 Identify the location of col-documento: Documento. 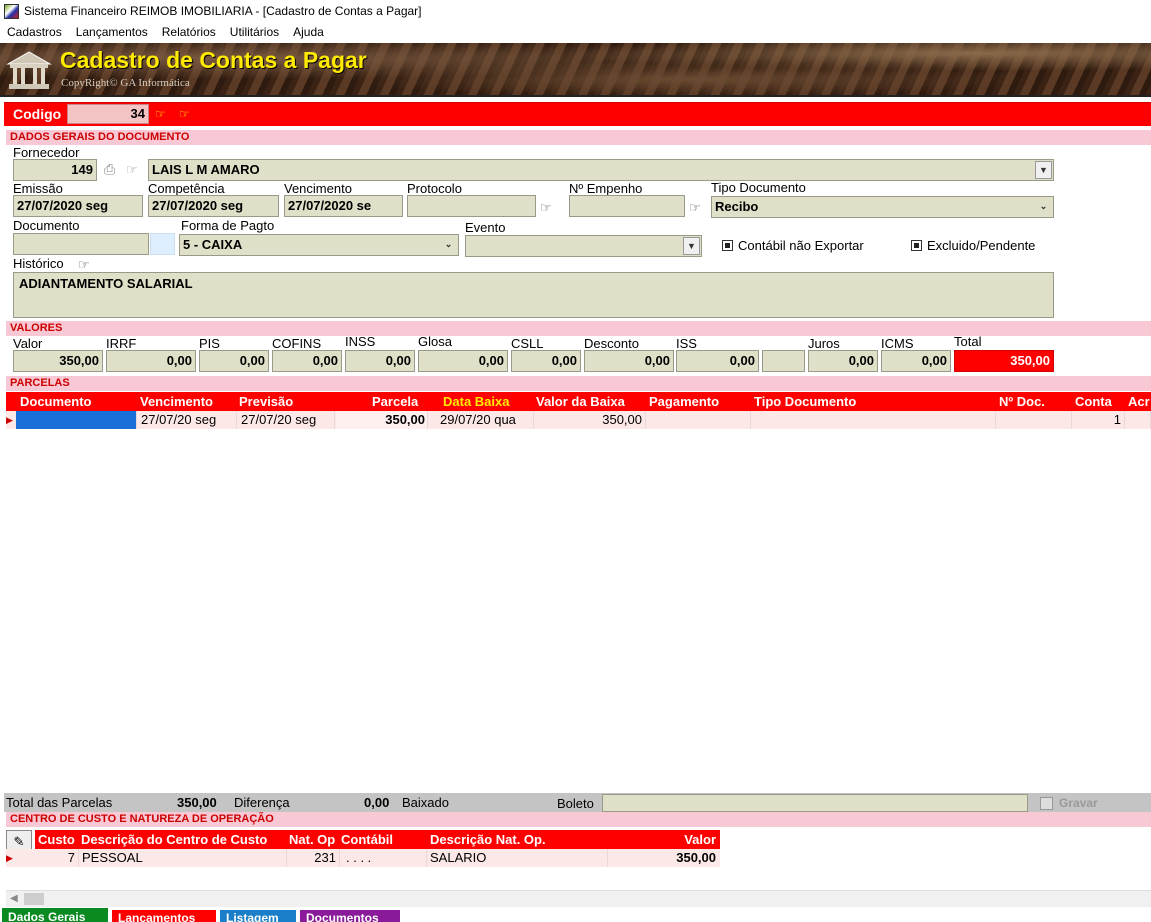
(56, 401).